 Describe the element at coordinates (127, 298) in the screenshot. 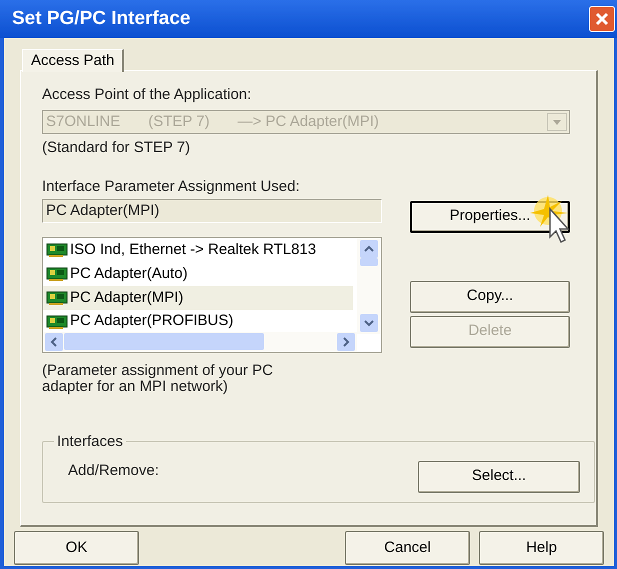

I see `list-item-text: PC Adapter(MPI)` at that location.